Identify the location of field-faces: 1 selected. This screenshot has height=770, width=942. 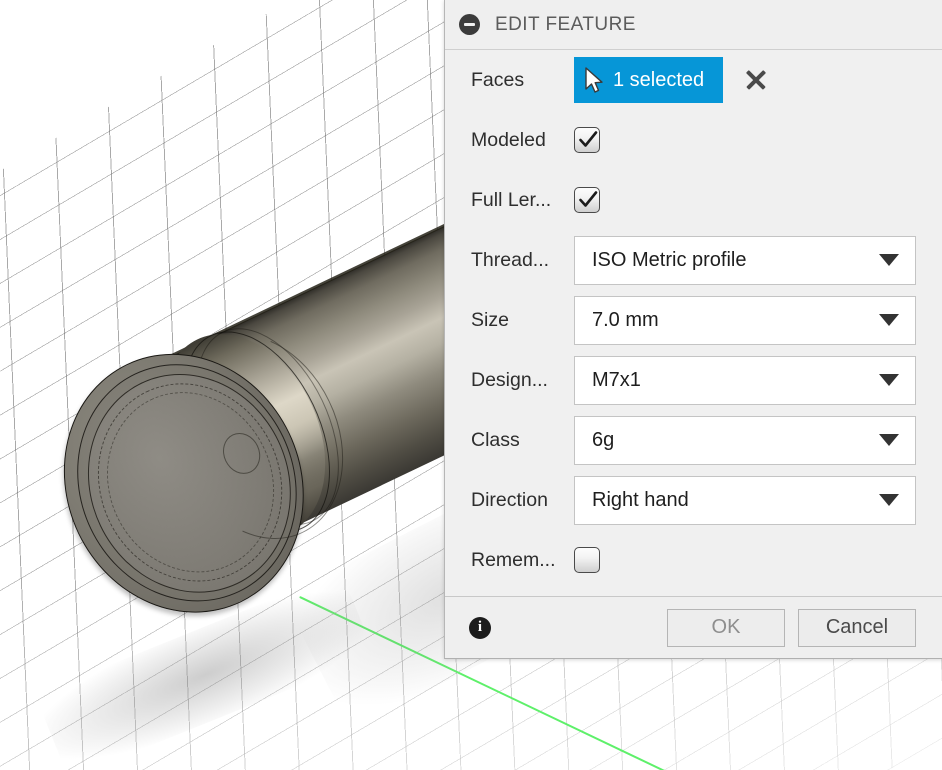
(758, 80).